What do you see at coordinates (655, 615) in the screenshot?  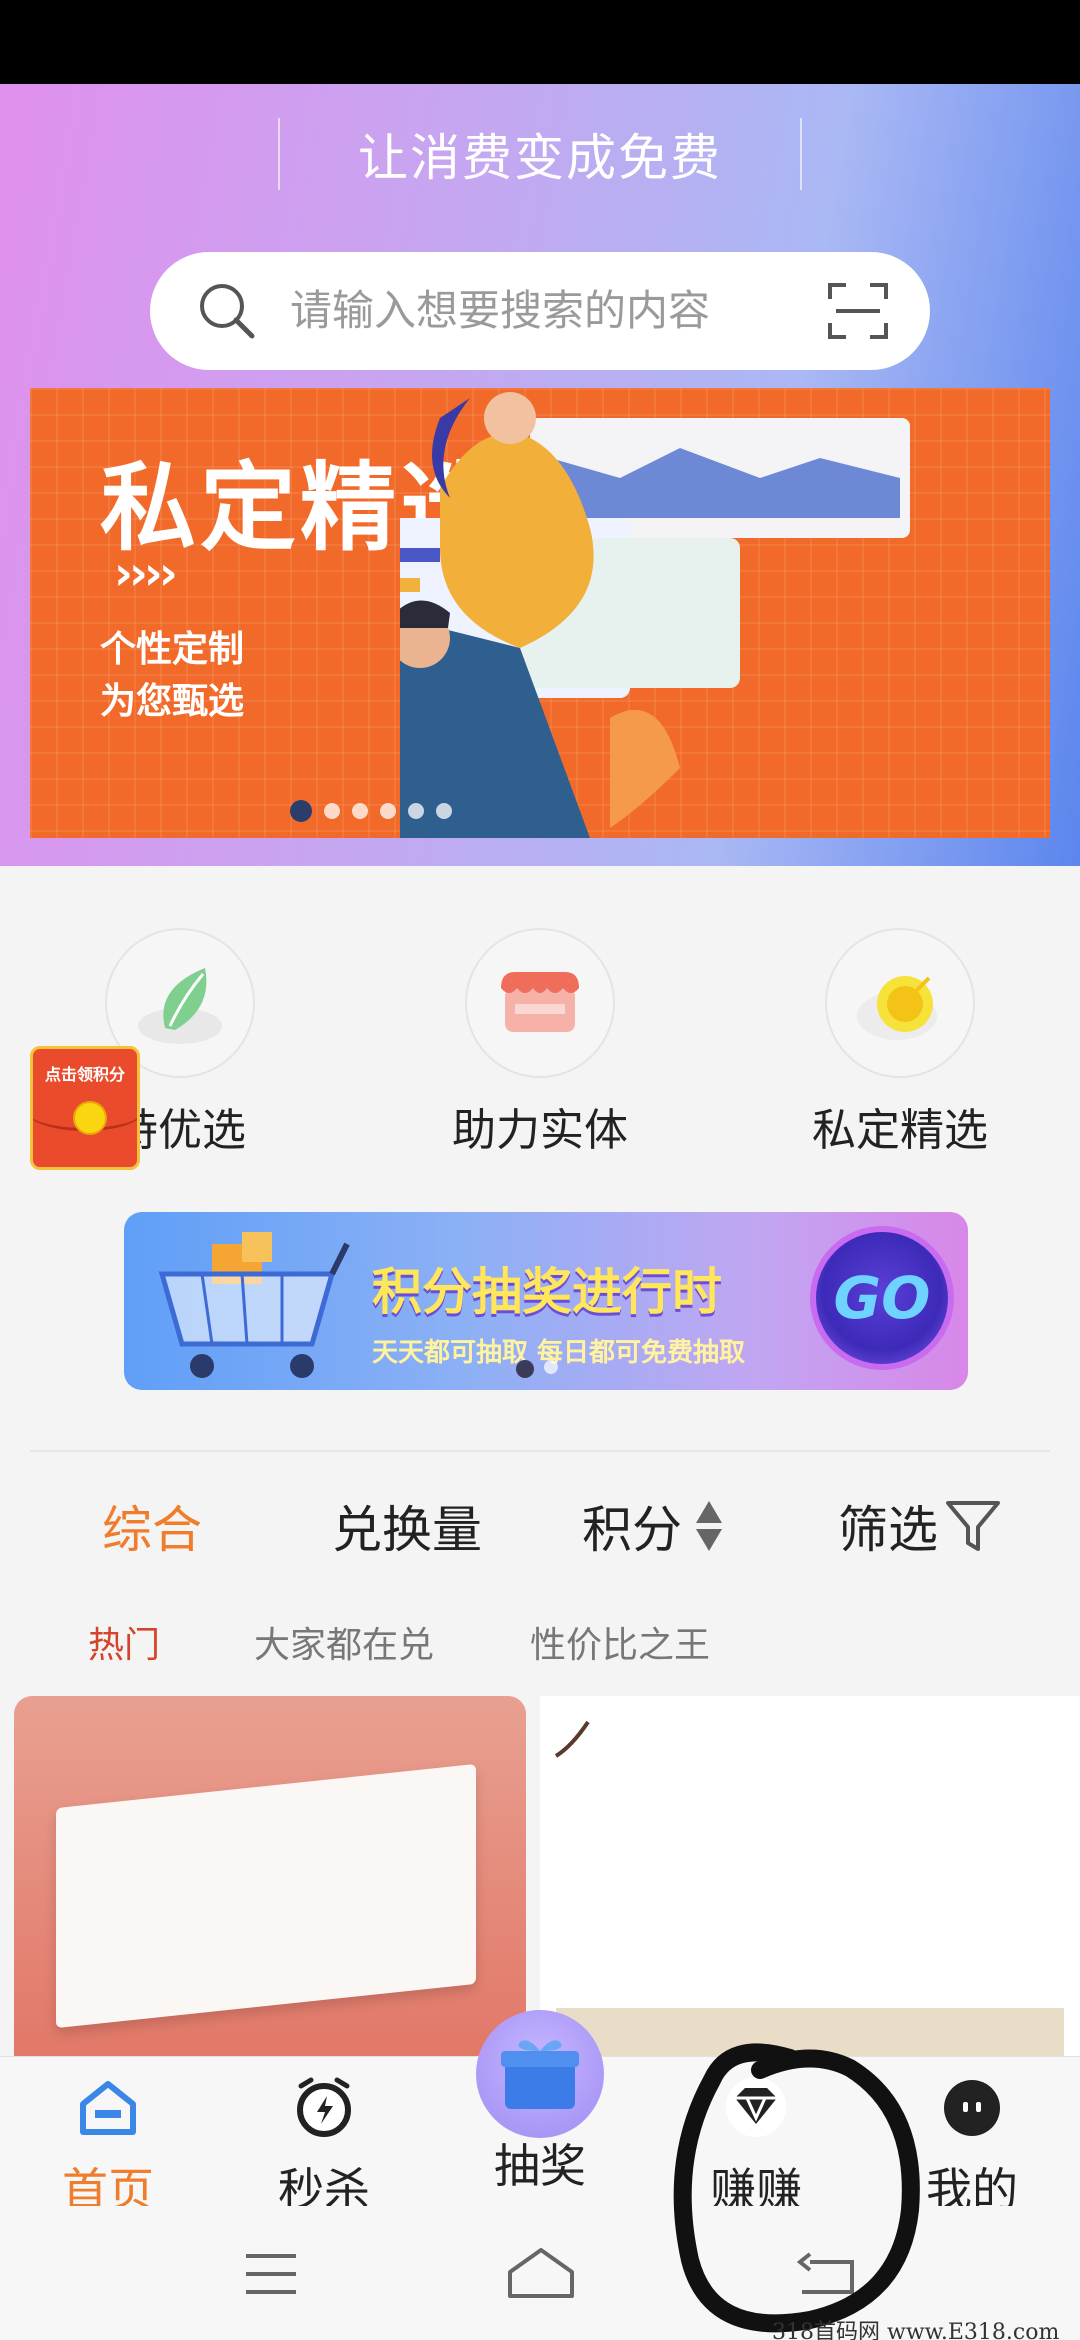 I see `banner-illustration` at bounding box center [655, 615].